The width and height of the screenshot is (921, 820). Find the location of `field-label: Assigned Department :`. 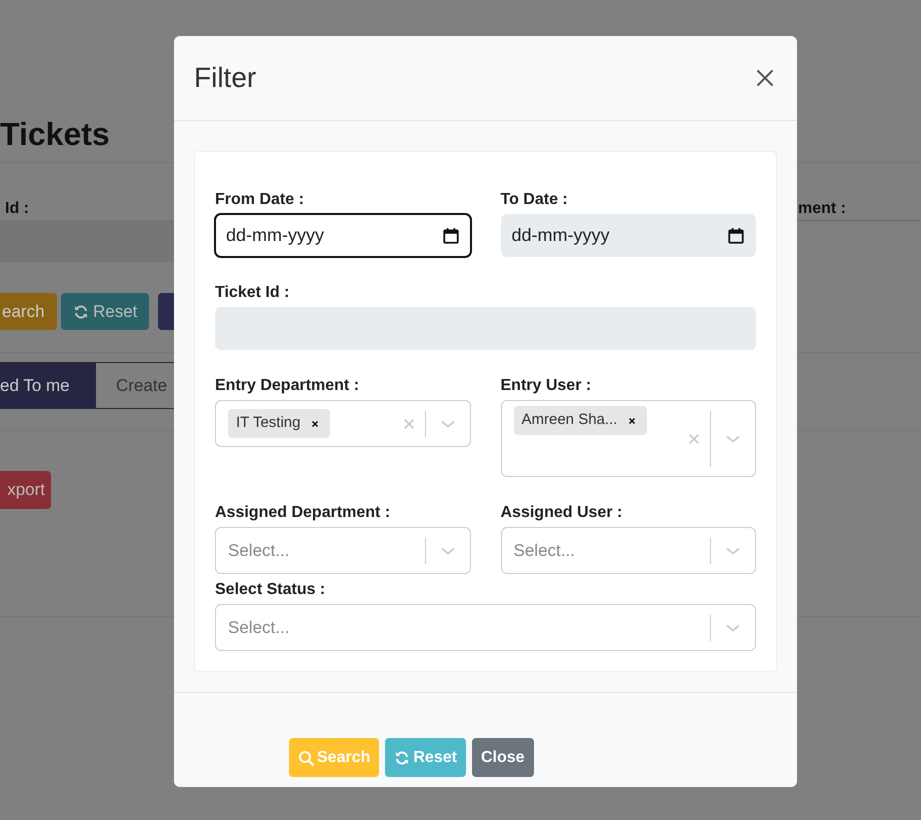

field-label: Assigned Department : is located at coordinates (303, 513).